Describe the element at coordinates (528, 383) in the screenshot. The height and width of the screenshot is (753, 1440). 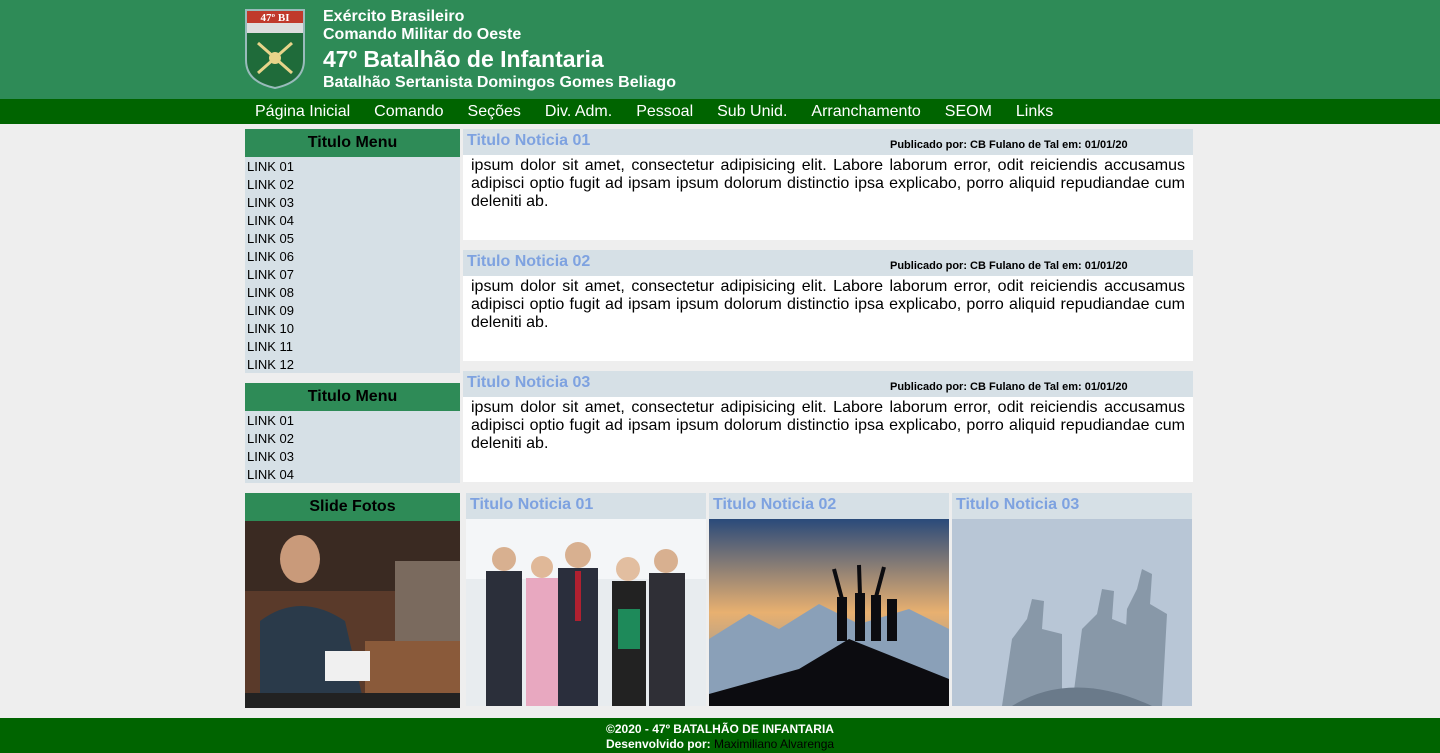
I see `news-title-link: Titulo Noticia 03` at that location.